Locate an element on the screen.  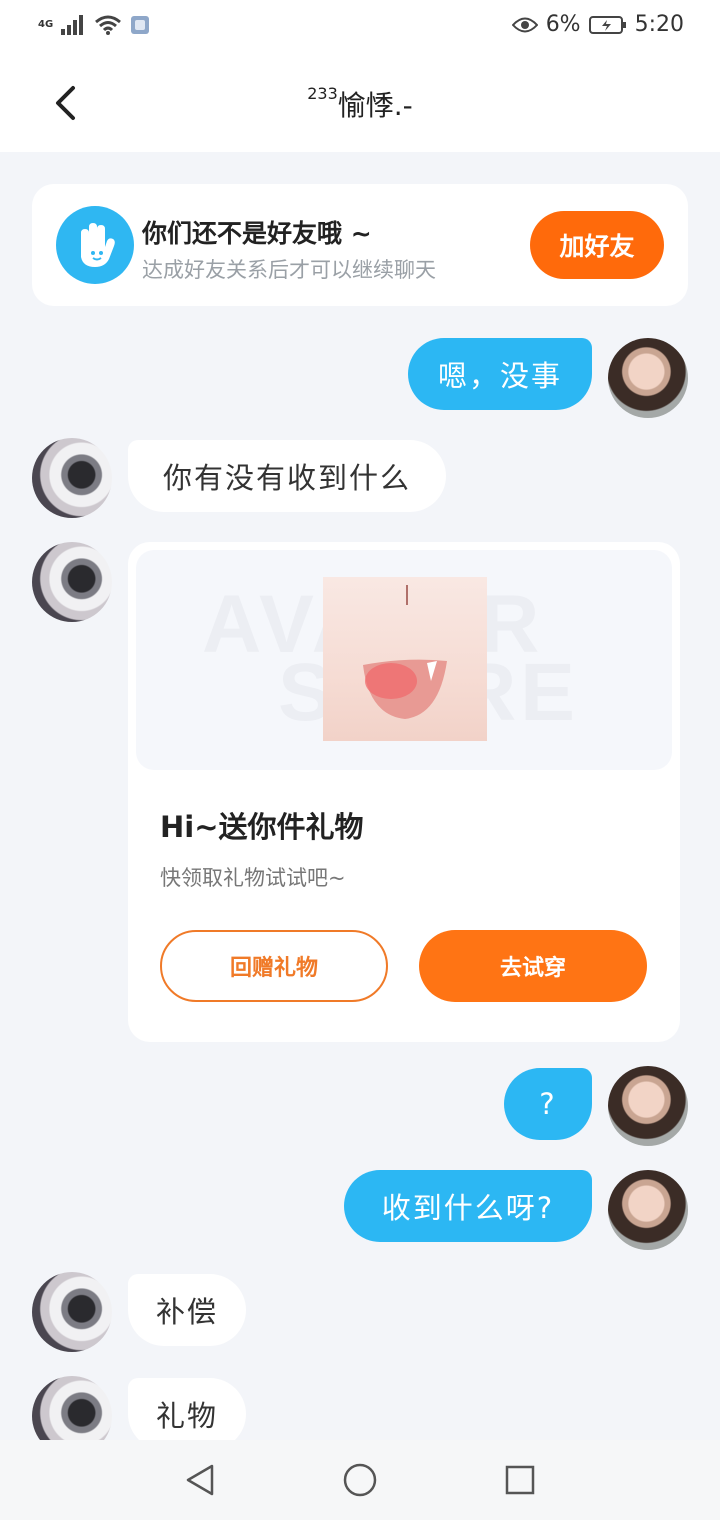
status-bar: 4G 6% 5:20 is located at coordinates (360, 28).